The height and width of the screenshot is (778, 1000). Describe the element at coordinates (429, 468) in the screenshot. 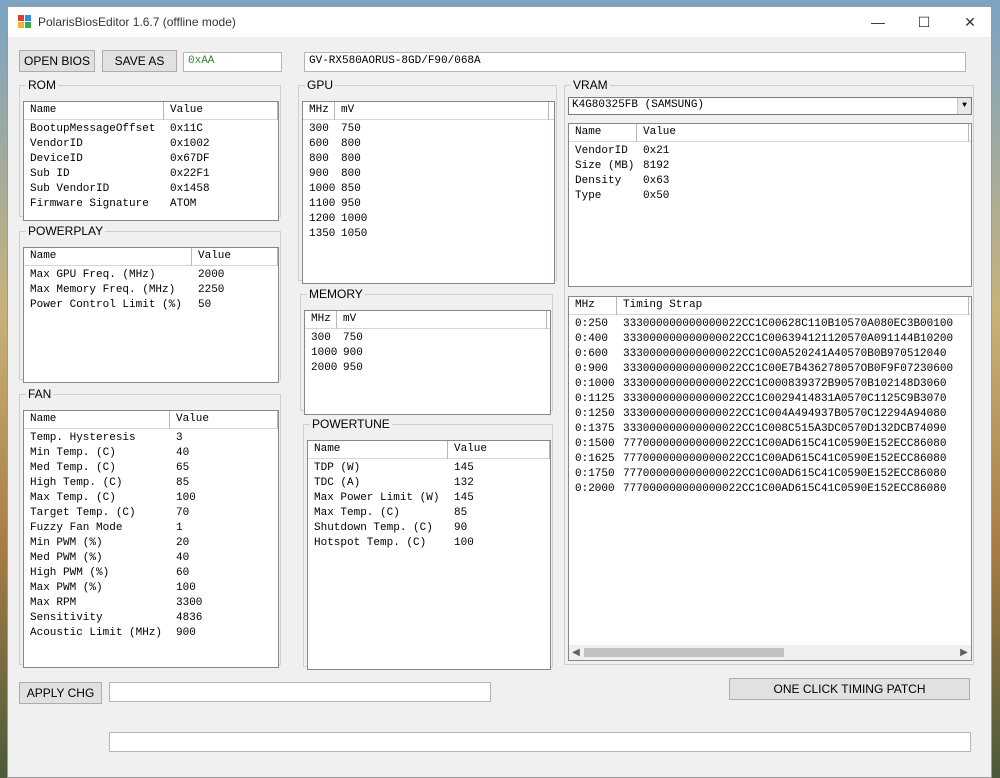

I see `powertune-row: TDP (W) 145` at that location.